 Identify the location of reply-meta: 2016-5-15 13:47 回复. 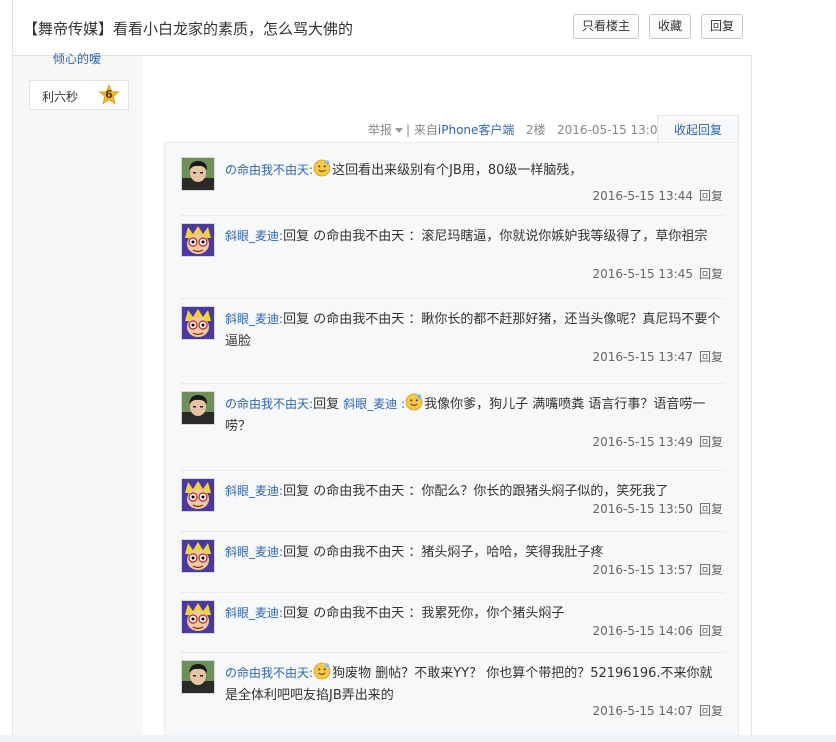
(657, 356).